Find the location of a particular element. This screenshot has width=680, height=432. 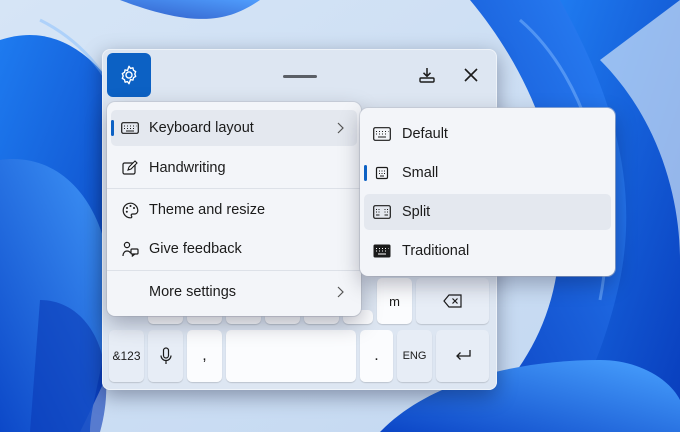

close-button is located at coordinates (471, 75).